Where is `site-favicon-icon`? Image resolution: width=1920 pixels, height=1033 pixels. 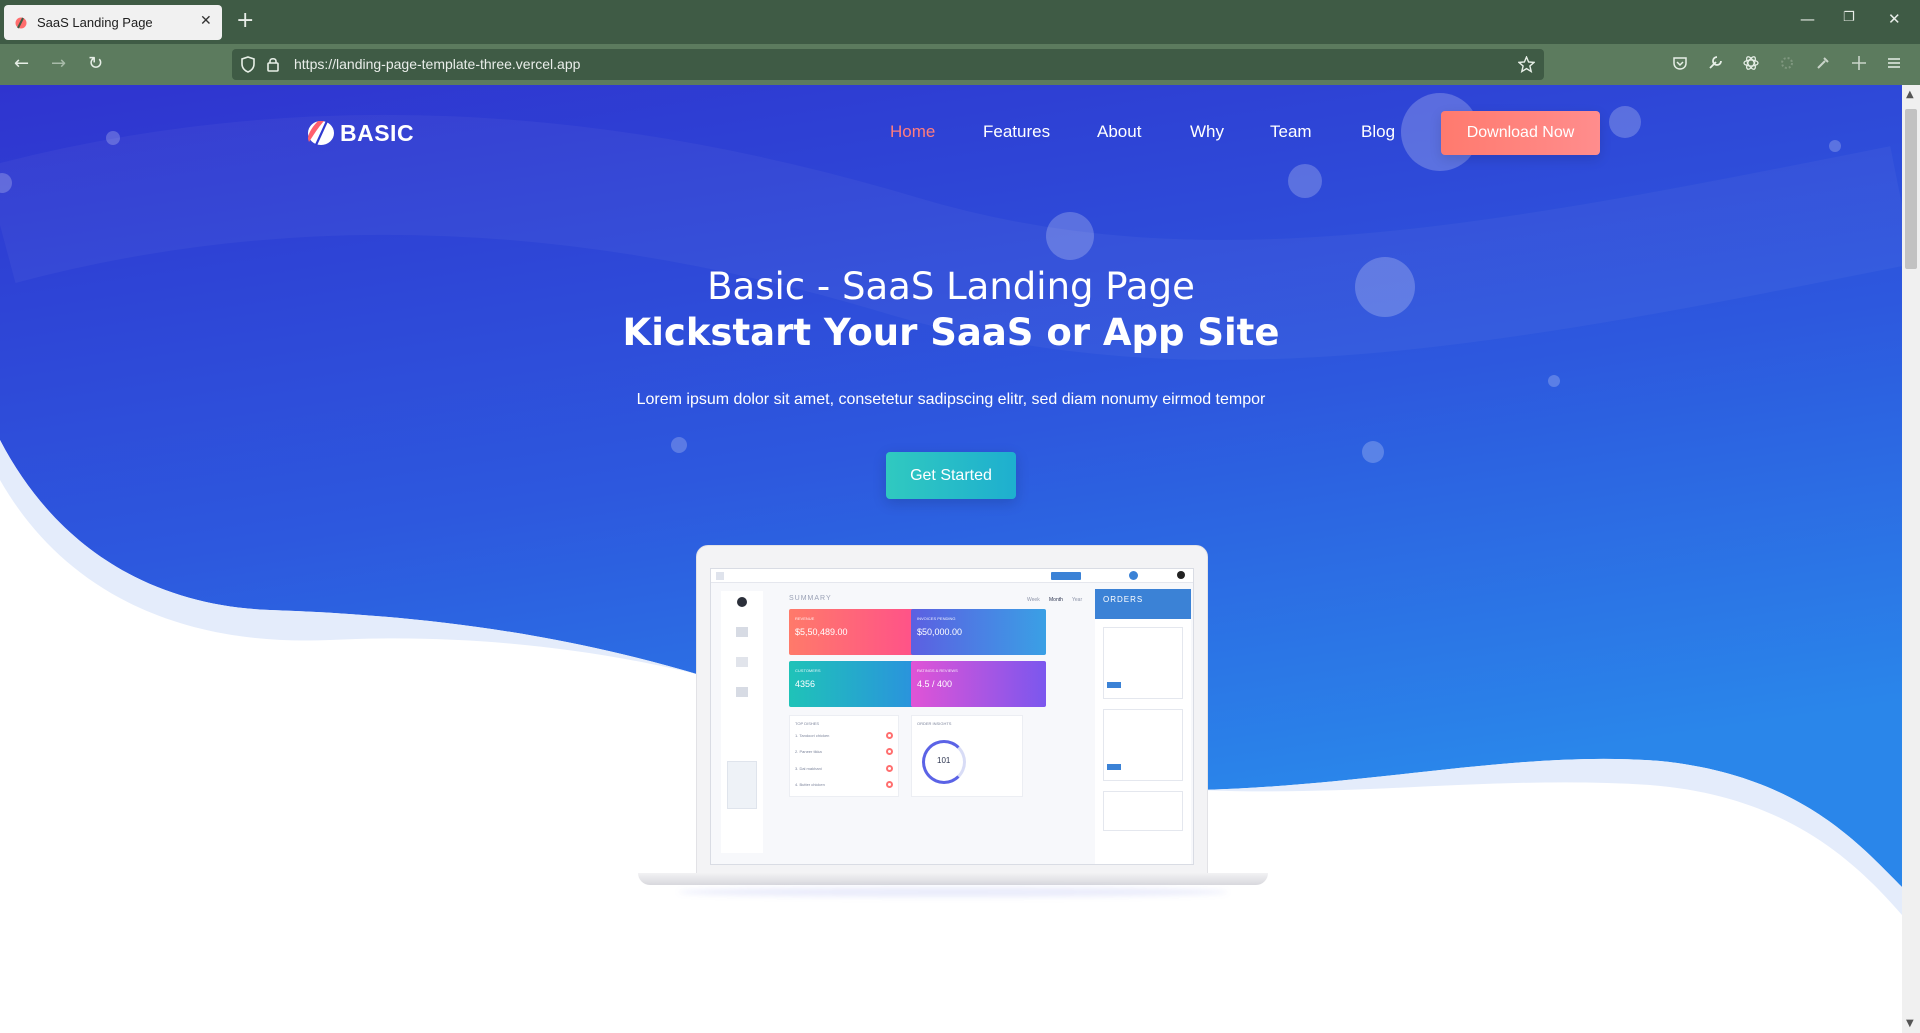
site-favicon-icon is located at coordinates (21, 23).